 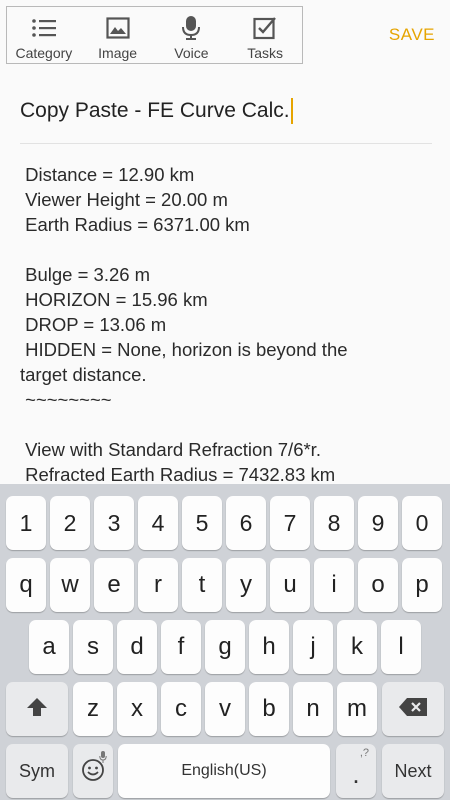 What do you see at coordinates (226, 143) in the screenshot?
I see `title-divider` at bounding box center [226, 143].